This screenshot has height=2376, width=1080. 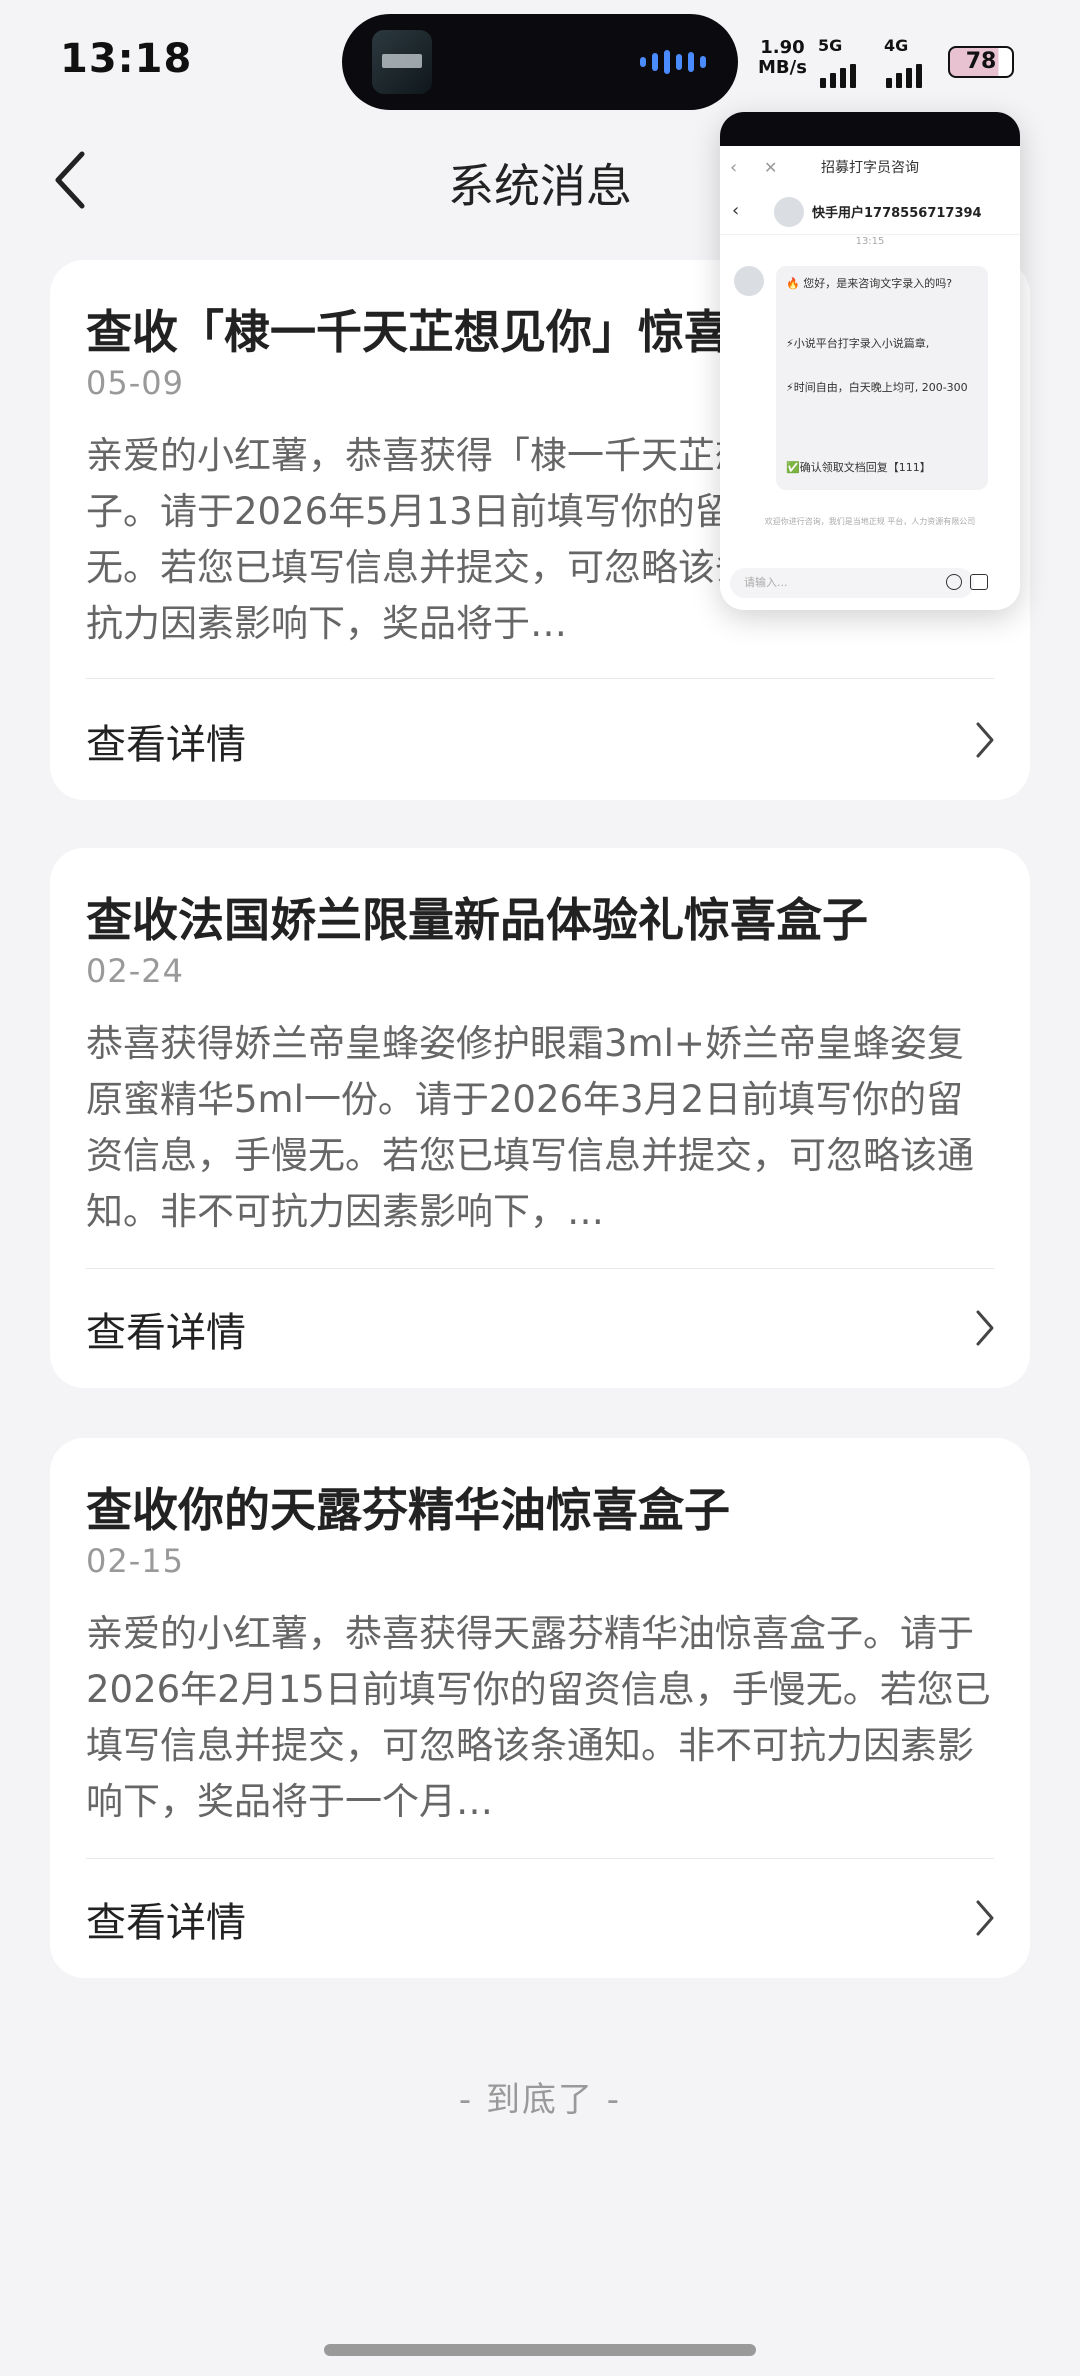 What do you see at coordinates (782, 67) in the screenshot?
I see `network-speed-unit: MB/s` at bounding box center [782, 67].